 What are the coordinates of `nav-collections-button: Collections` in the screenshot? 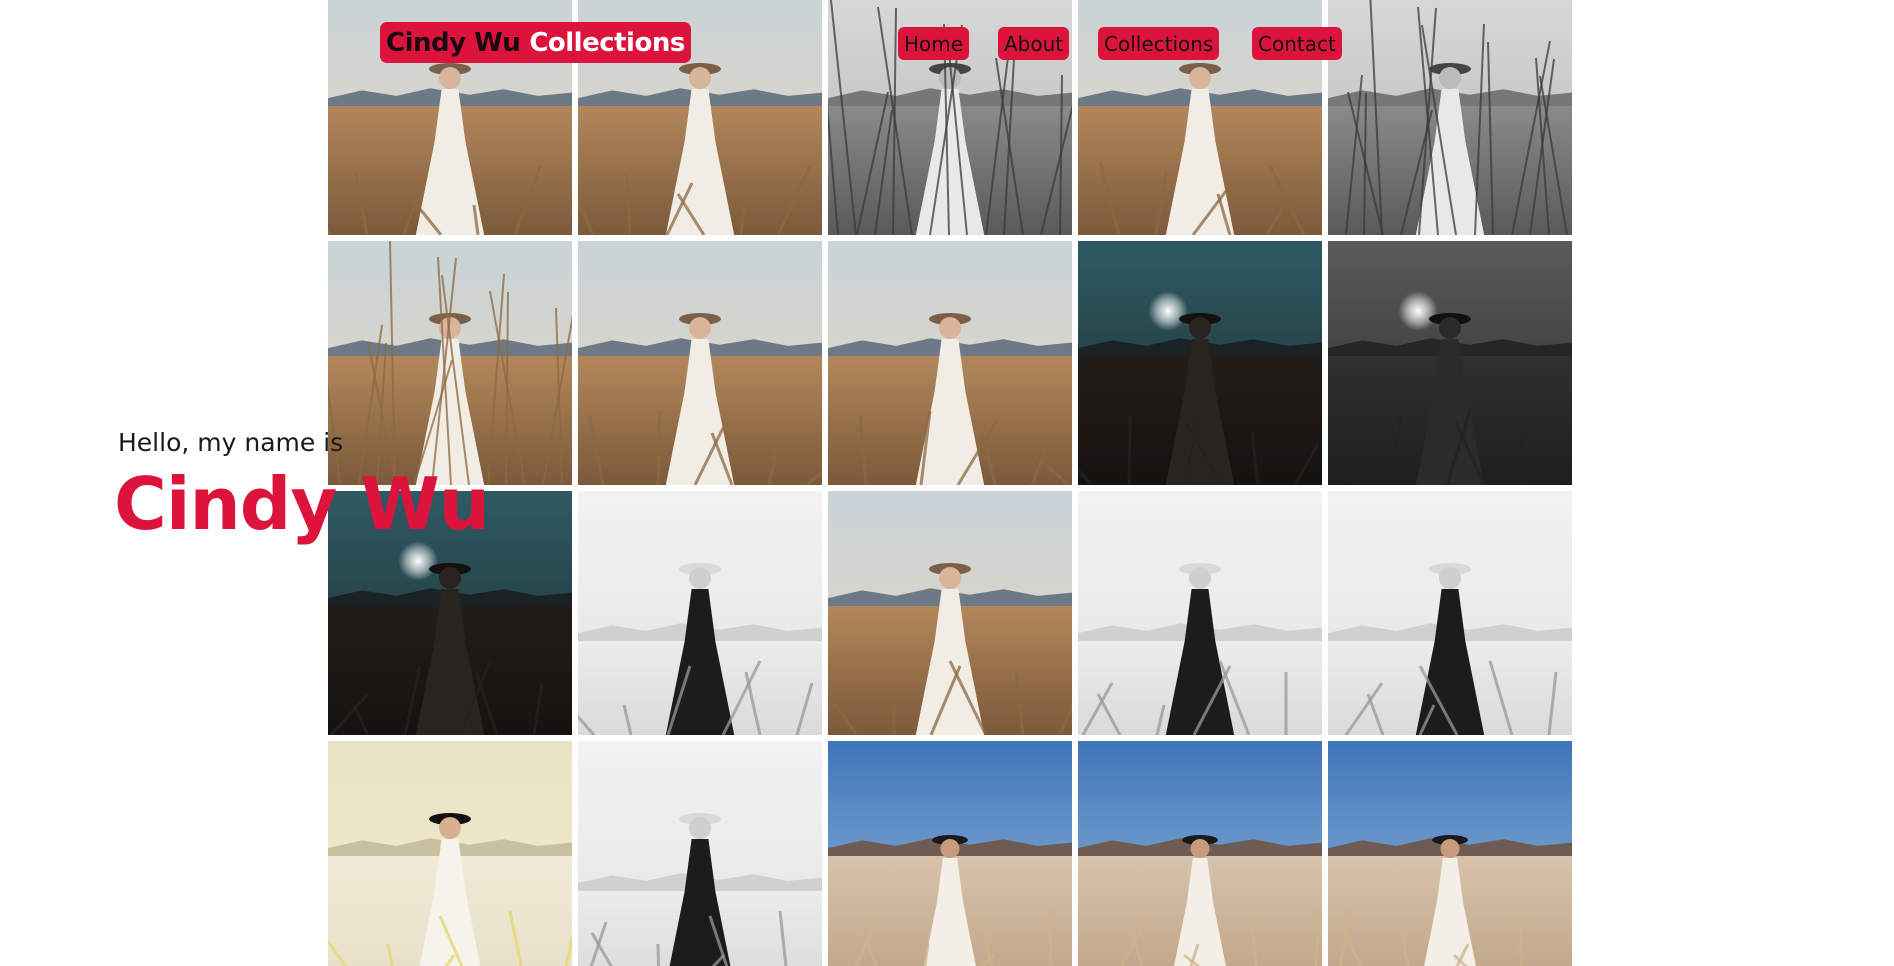 It's located at (1159, 43).